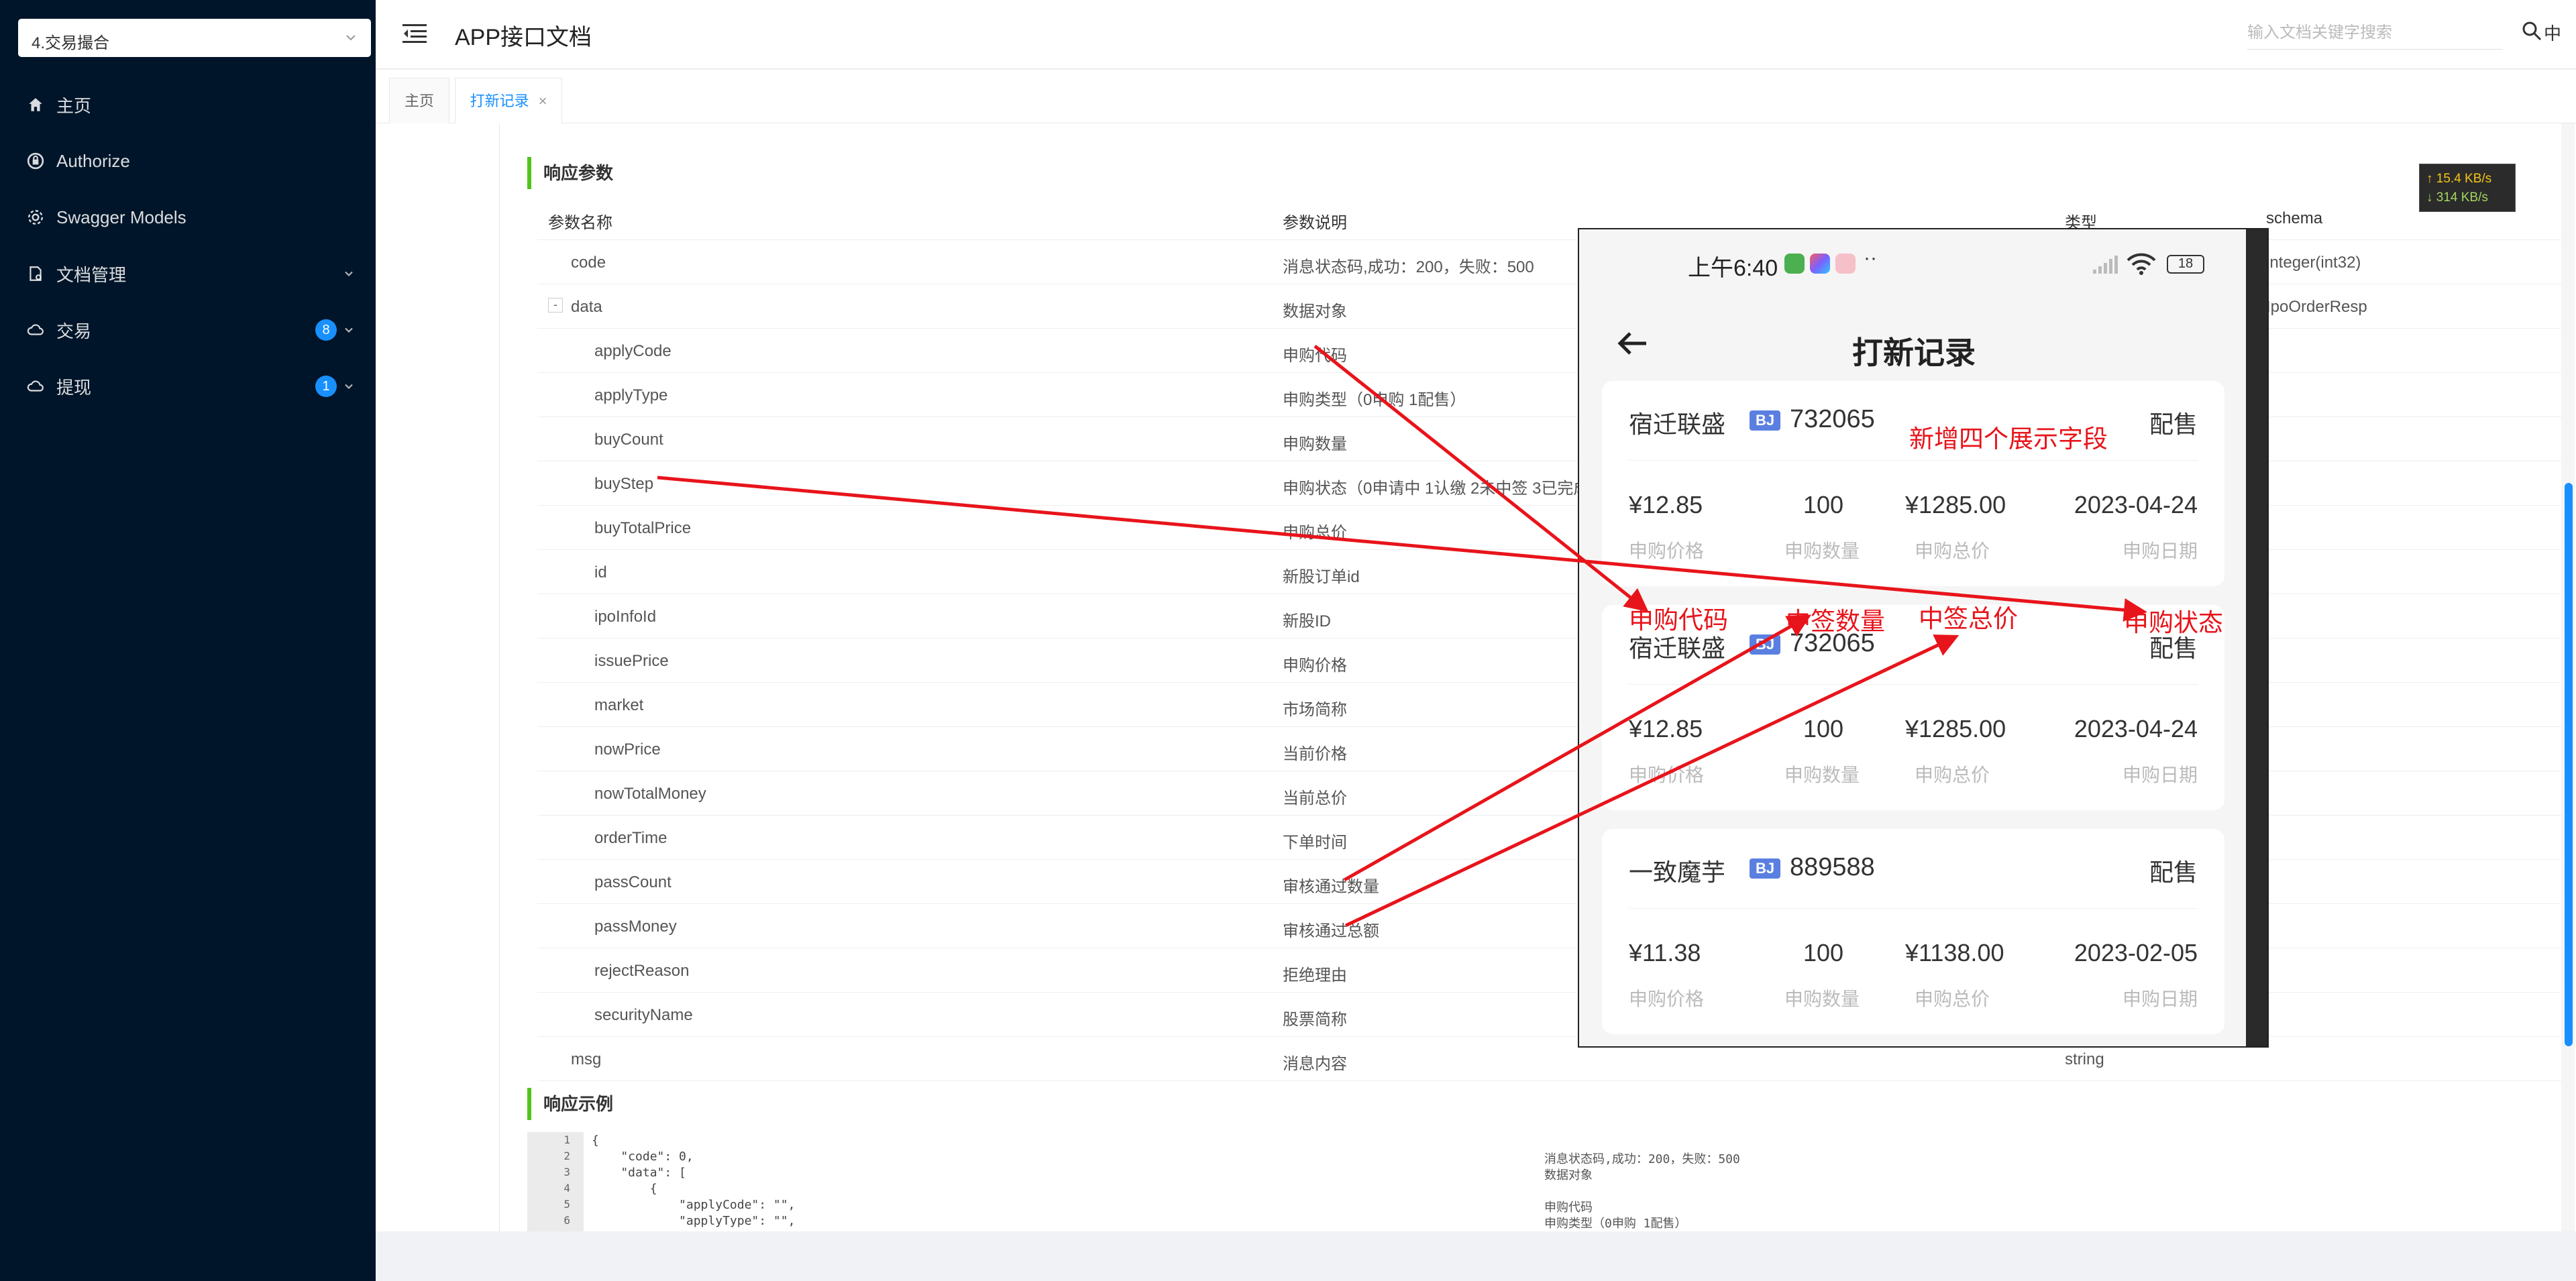 Image resolution: width=2576 pixels, height=1281 pixels. Describe the element at coordinates (1568, 1175) in the screenshot. I see `code-comment: 数据对象` at that location.